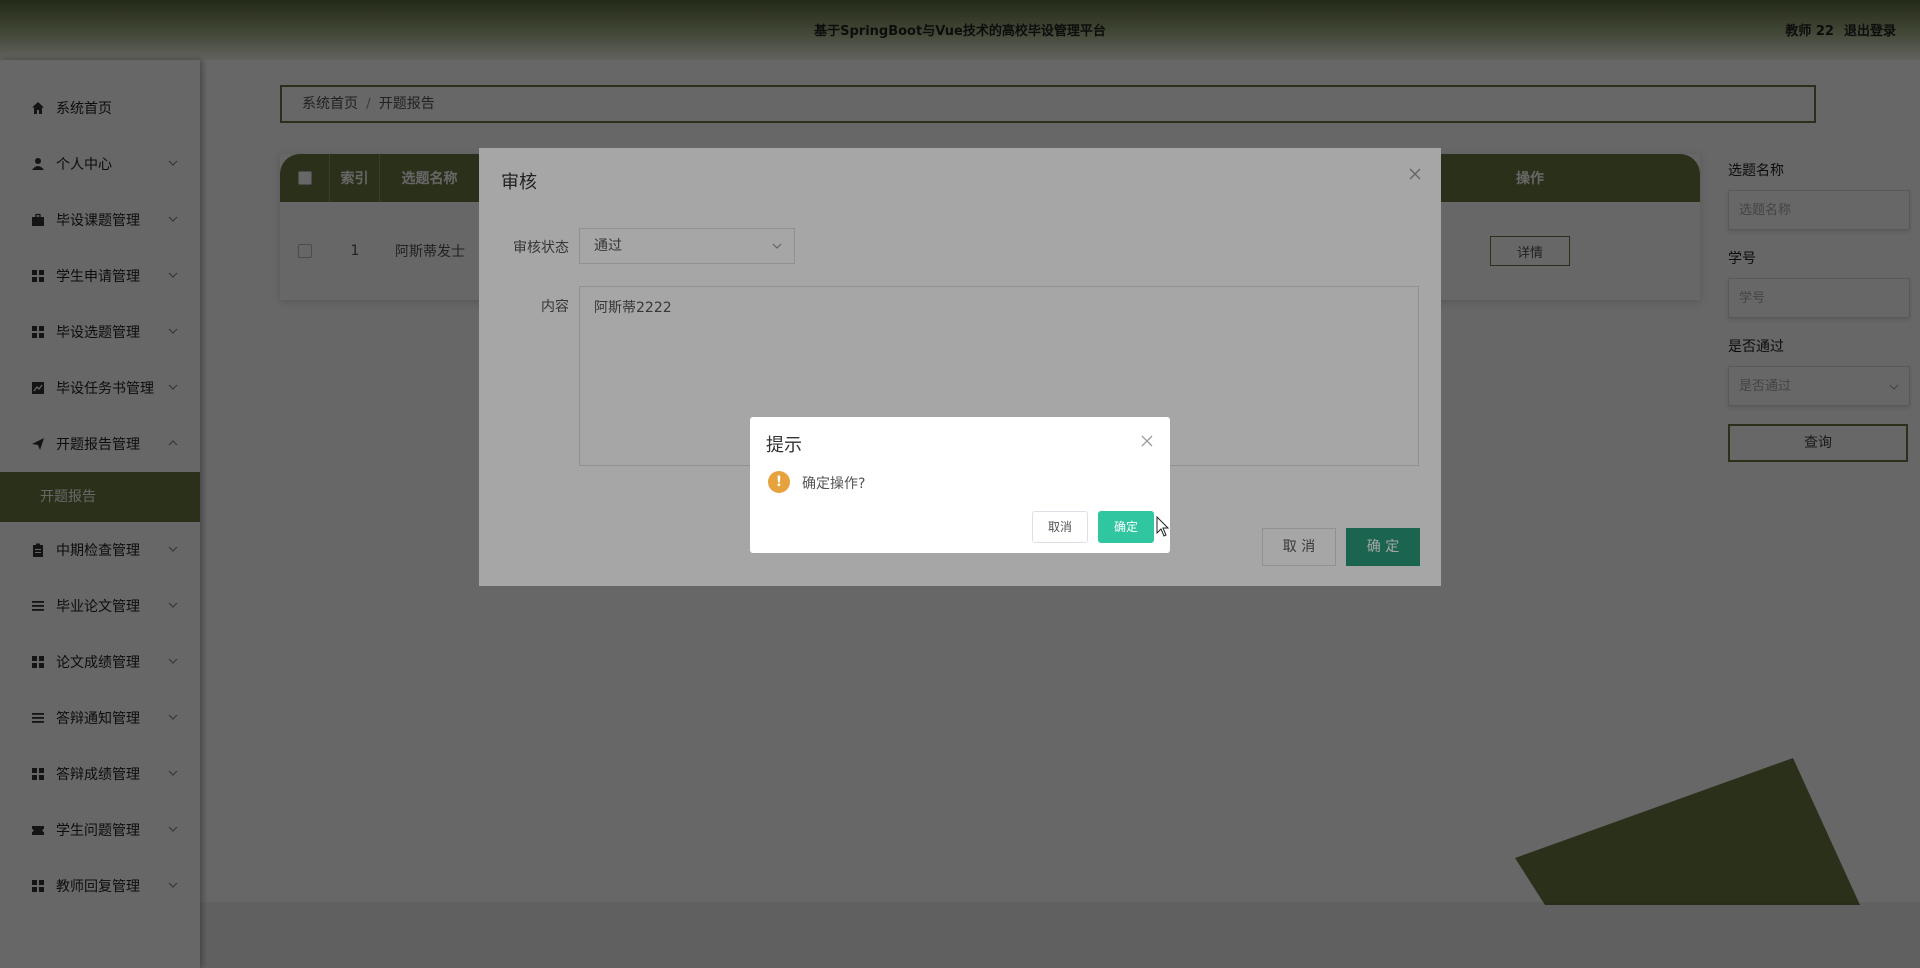 The height and width of the screenshot is (968, 1920). What do you see at coordinates (1163, 526) in the screenshot?
I see `mouse-cursor-icon` at bounding box center [1163, 526].